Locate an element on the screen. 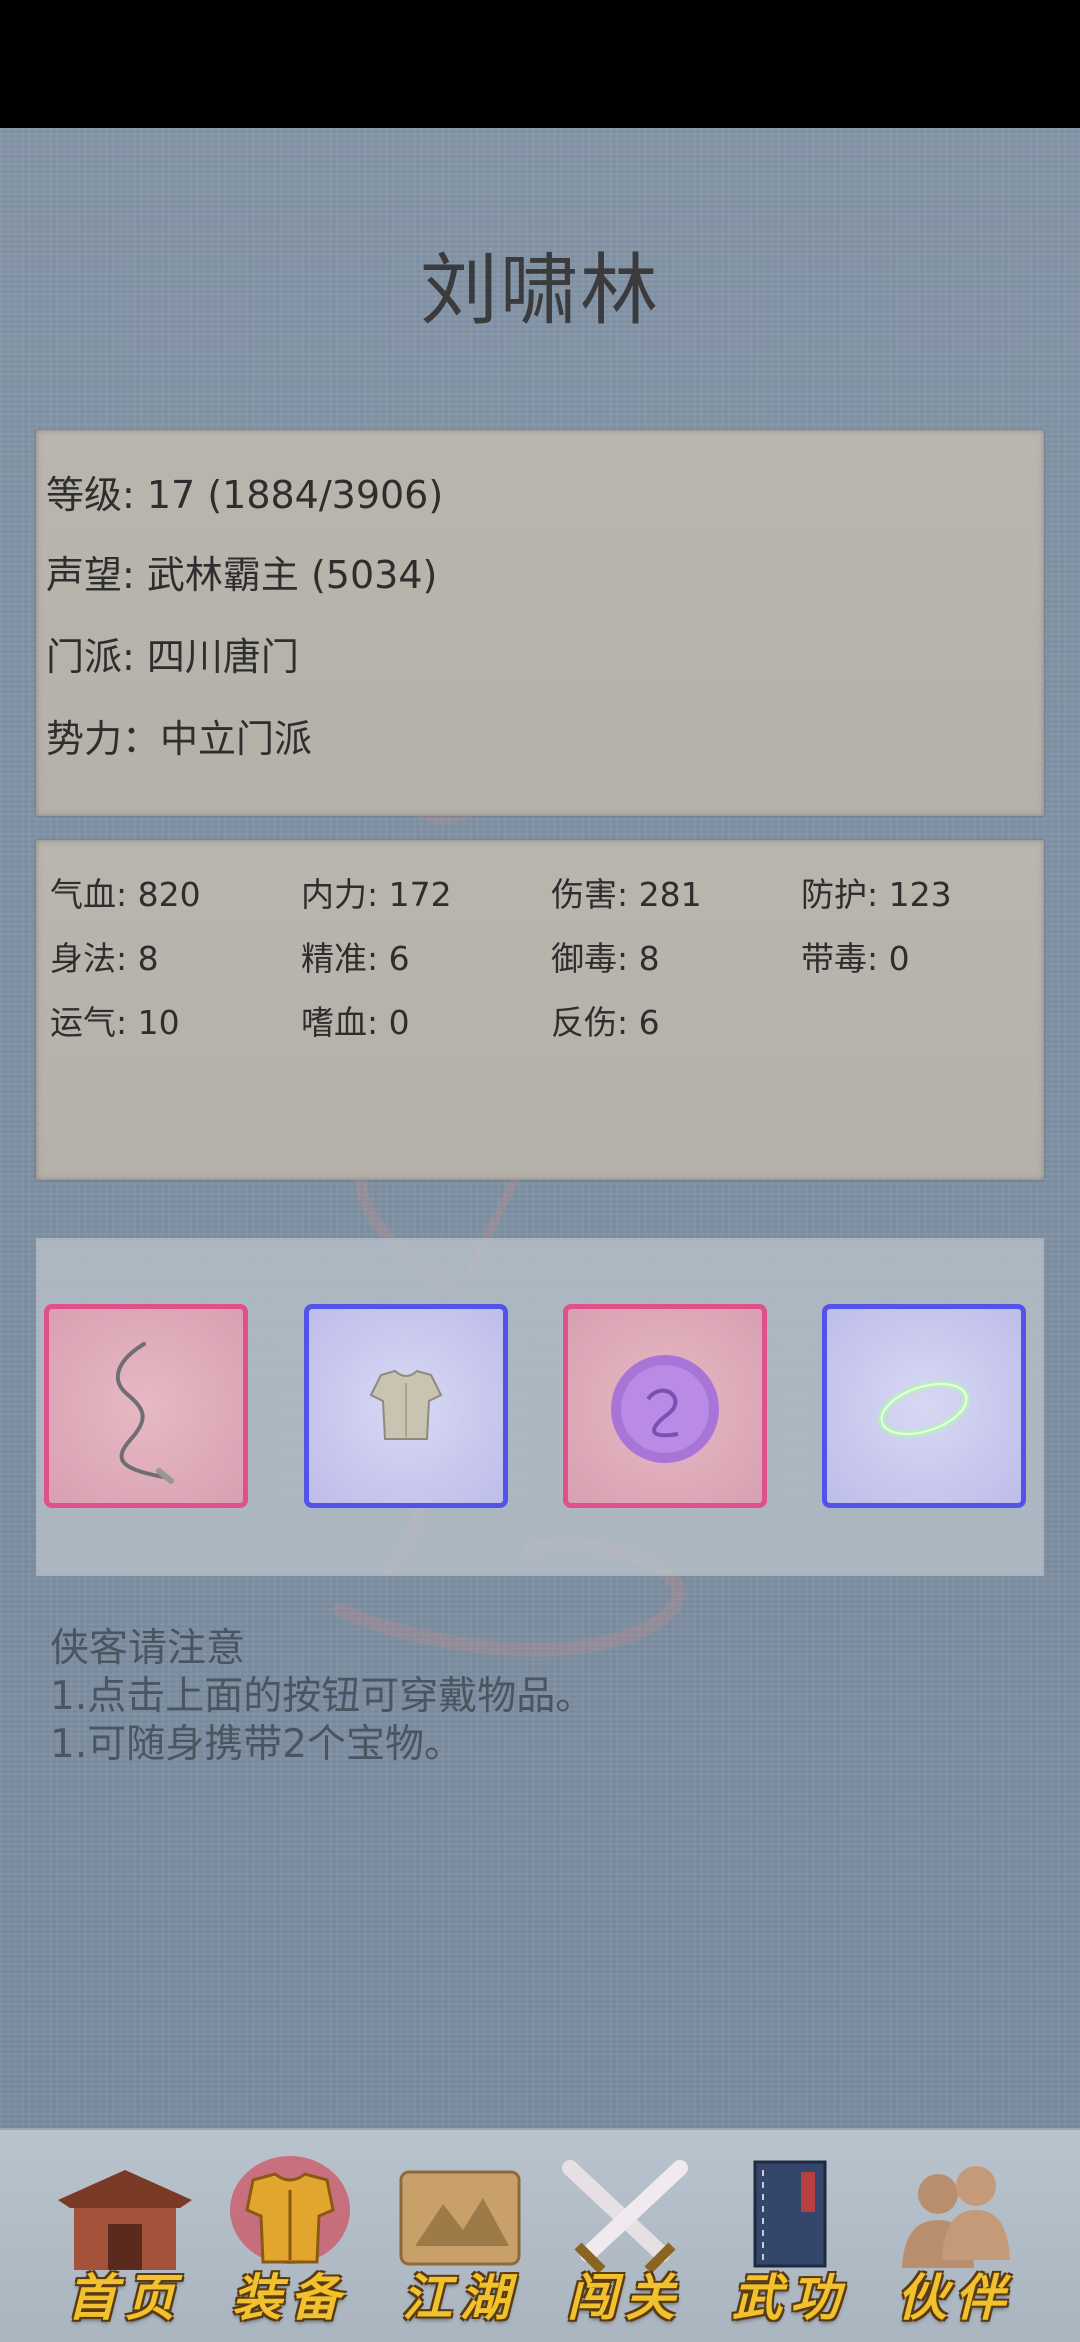 The width and height of the screenshot is (1080, 2342). stat-agility: 身法: 8 is located at coordinates (104, 958).